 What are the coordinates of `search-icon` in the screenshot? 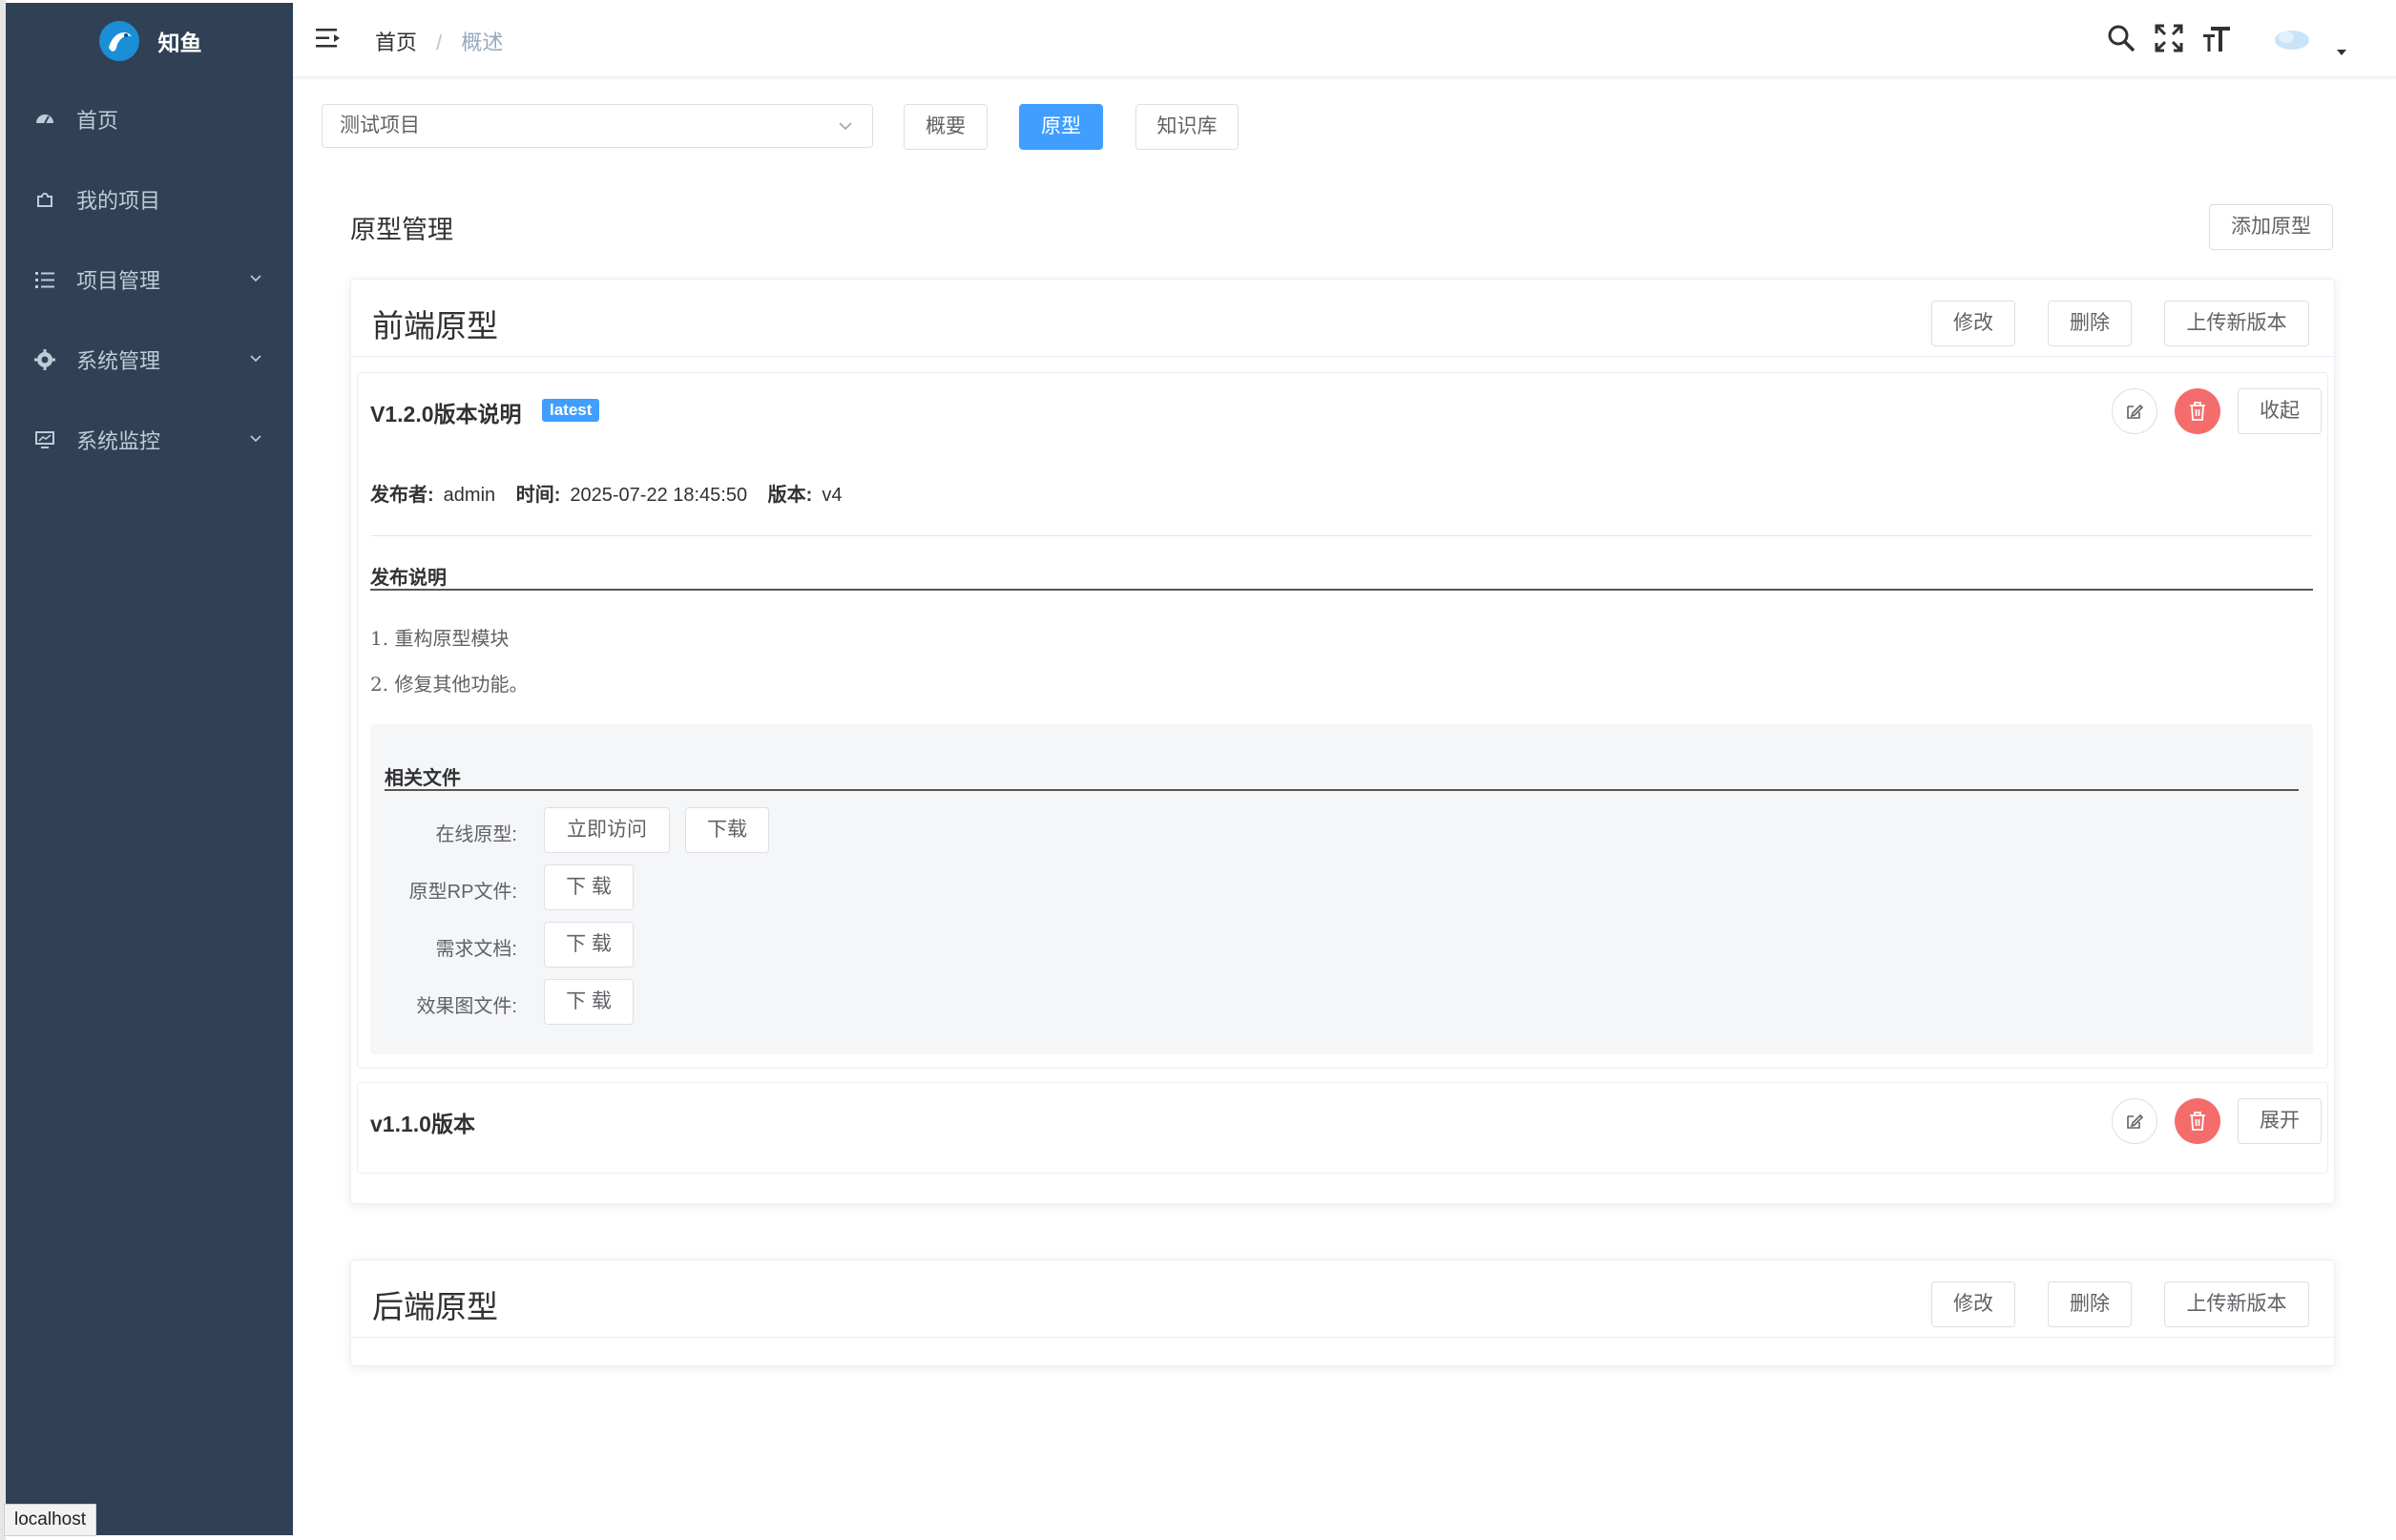 It's located at (2121, 38).